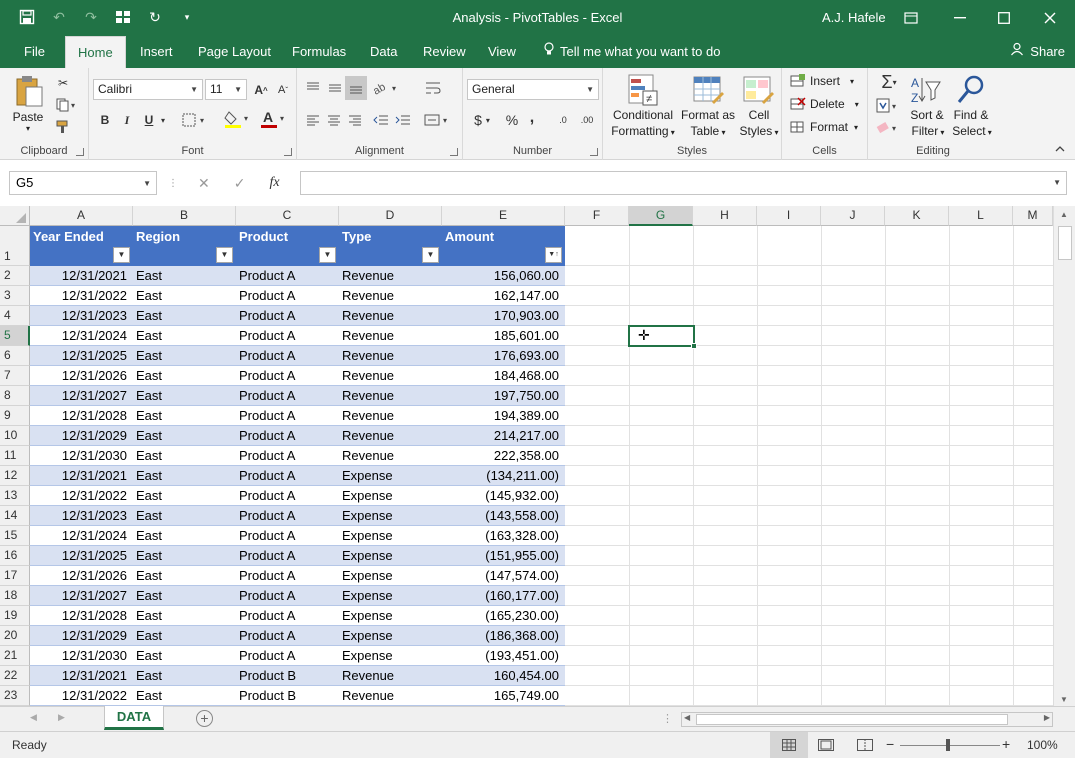 The height and width of the screenshot is (758, 1075). What do you see at coordinates (29, 91) in the screenshot?
I see `paste-icon` at bounding box center [29, 91].